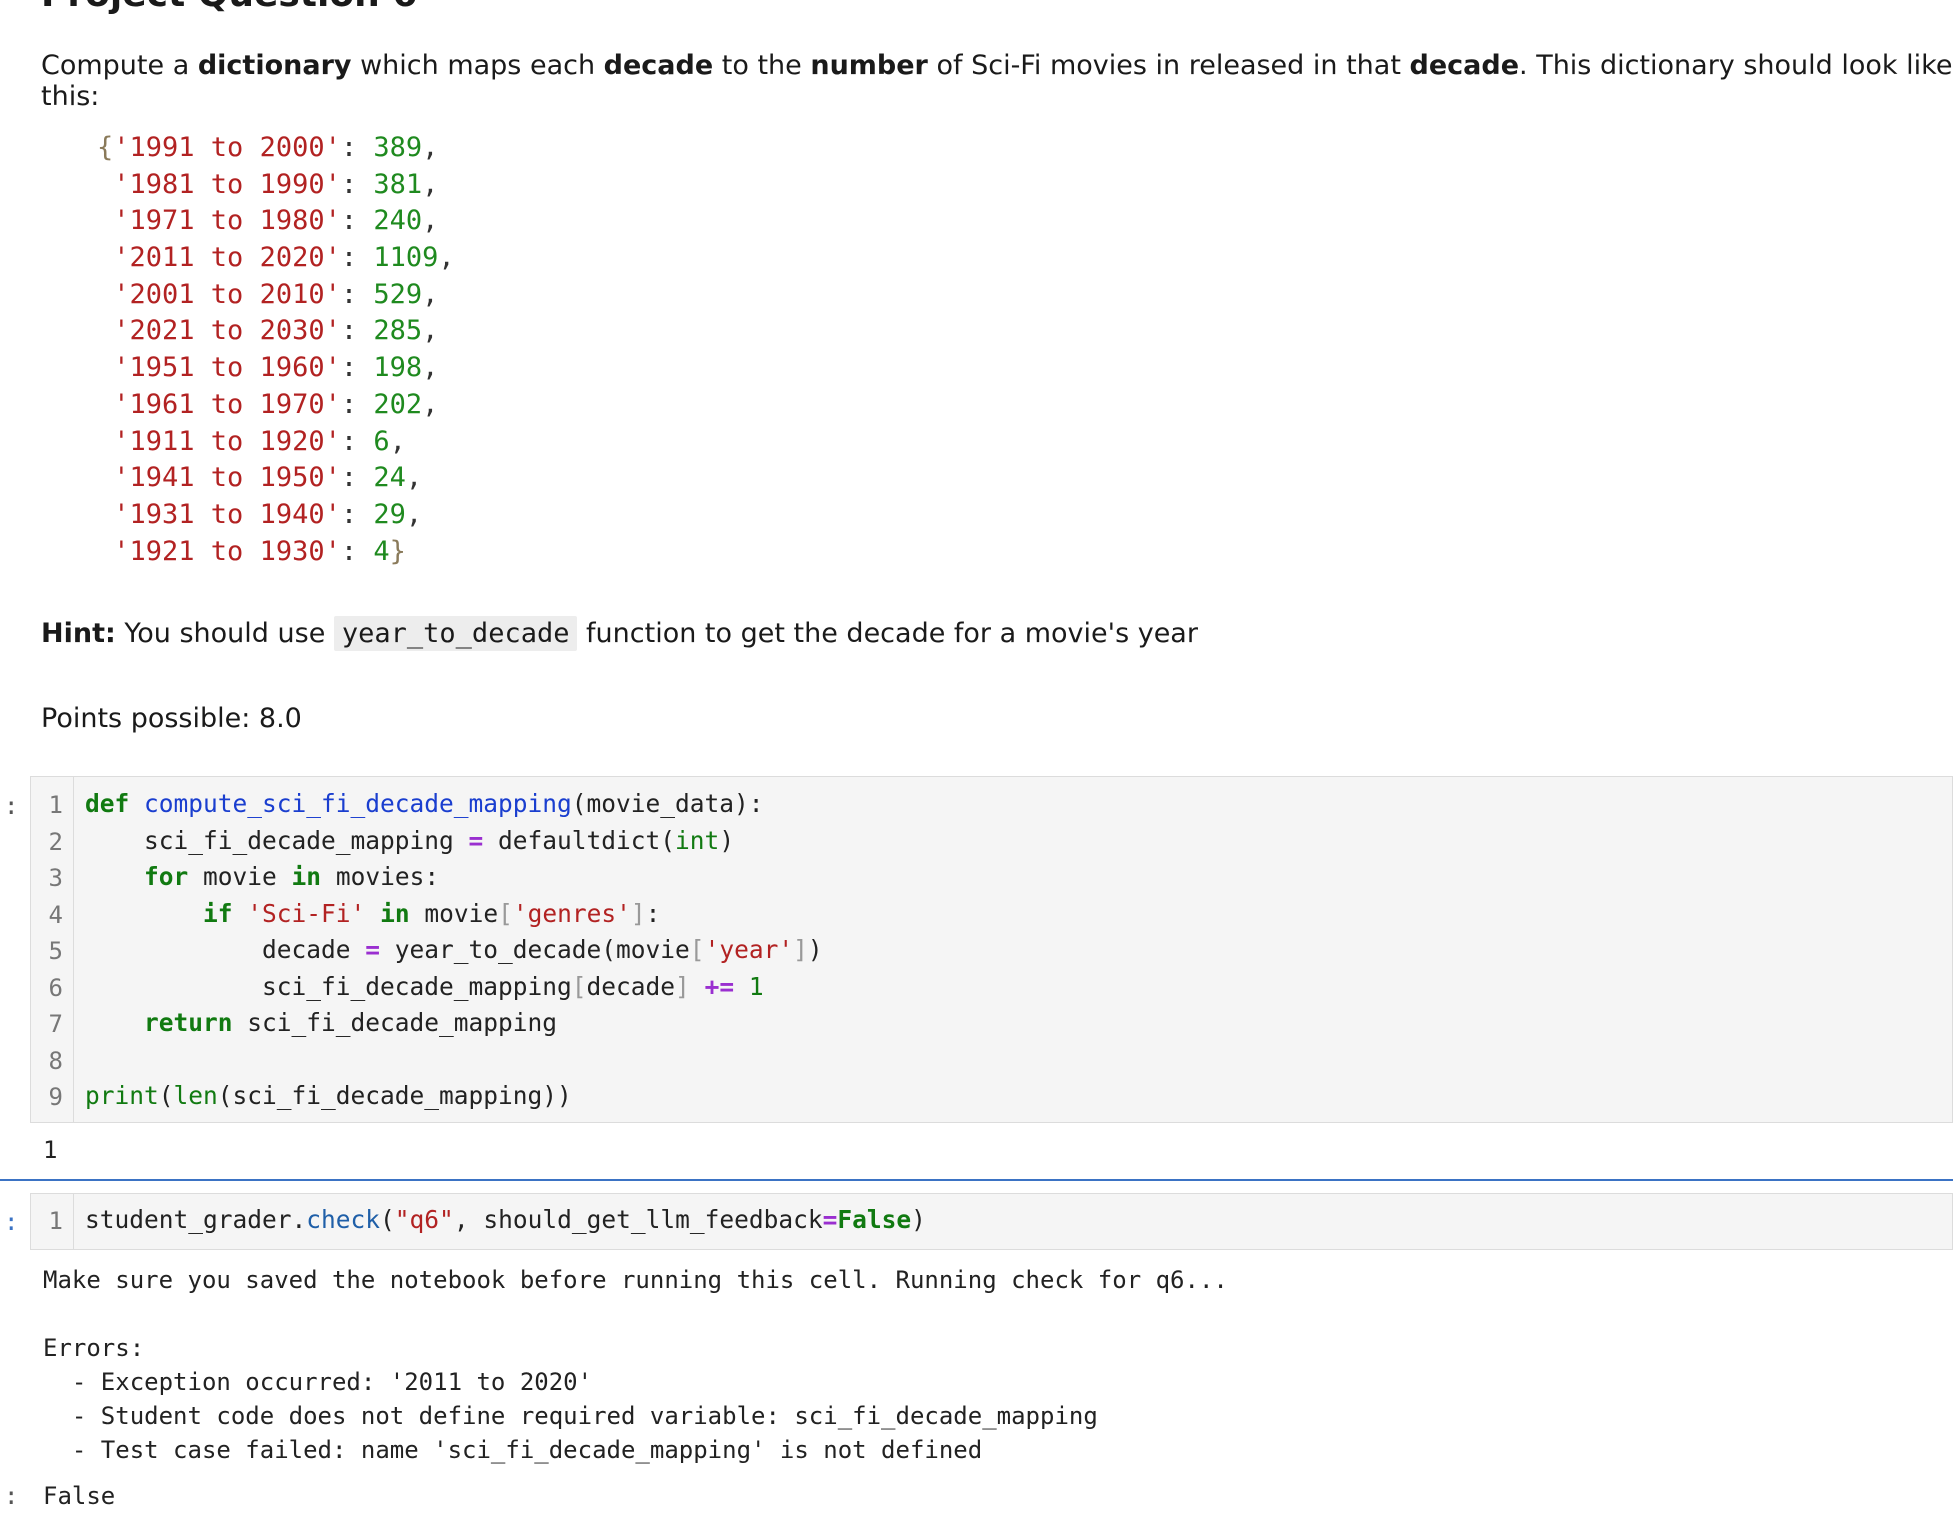 This screenshot has height=1531, width=1953. I want to click on dict-value: 4, so click(381, 551).